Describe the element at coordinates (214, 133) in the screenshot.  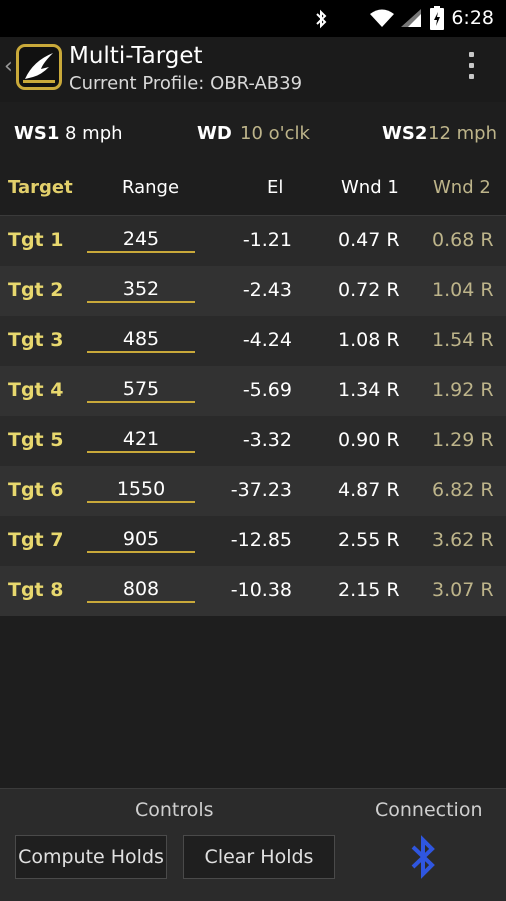
I see `wd-label: WD` at that location.